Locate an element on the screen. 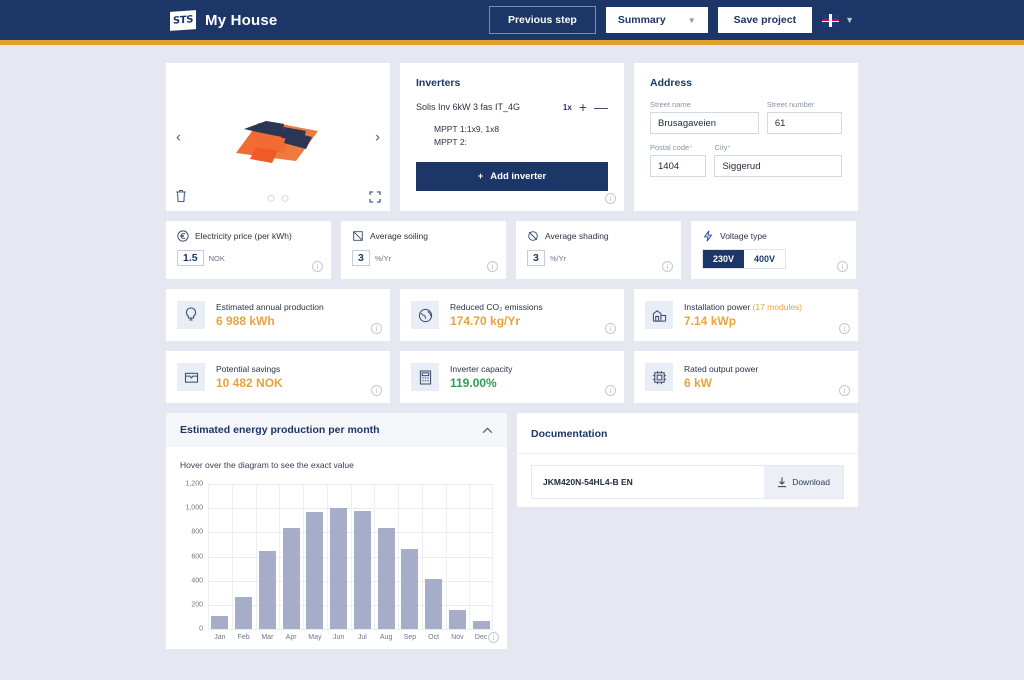 The height and width of the screenshot is (680, 1024). chart-plot-area: 0 200 400 600 800 1,000 1,200 is located at coordinates (339, 557).